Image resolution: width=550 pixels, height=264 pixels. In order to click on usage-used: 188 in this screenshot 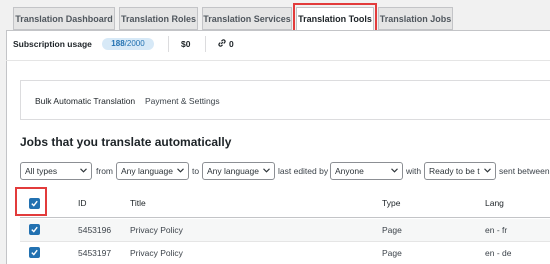, I will do `click(118, 43)`.